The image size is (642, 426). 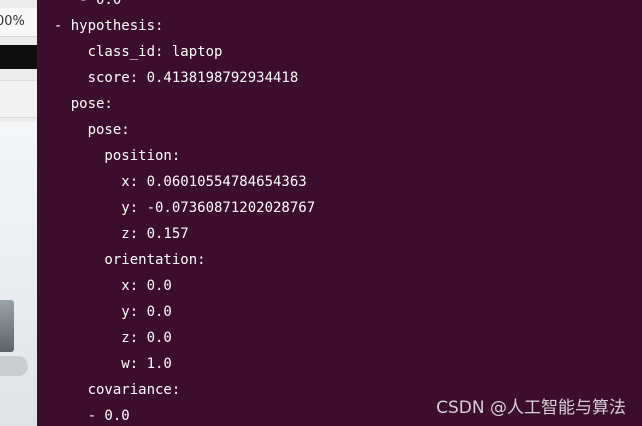 I want to click on terminal-line: z: 0.0, so click(x=104, y=338).